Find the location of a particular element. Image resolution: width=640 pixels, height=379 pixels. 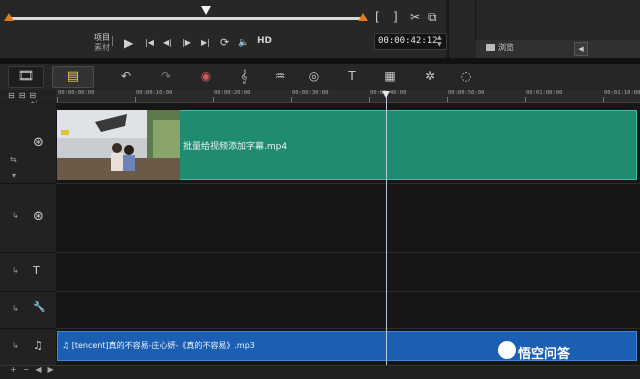

expand-arrow-icon: ▾ is located at coordinates (14, 175).